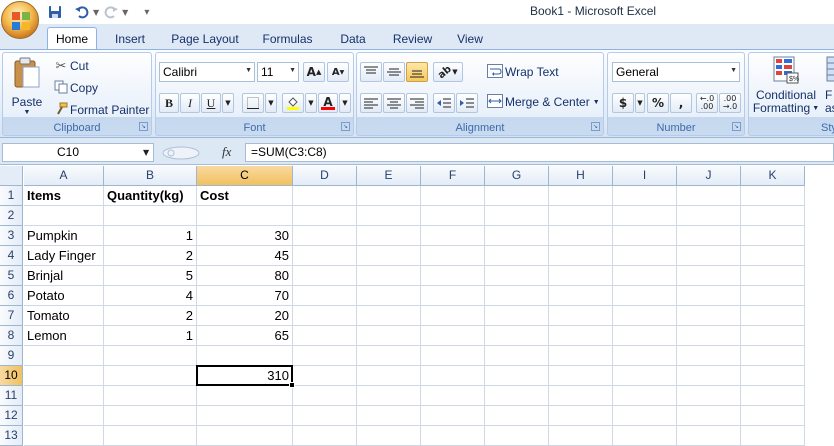 The width and height of the screenshot is (834, 446). I want to click on cell-h7, so click(581, 316).